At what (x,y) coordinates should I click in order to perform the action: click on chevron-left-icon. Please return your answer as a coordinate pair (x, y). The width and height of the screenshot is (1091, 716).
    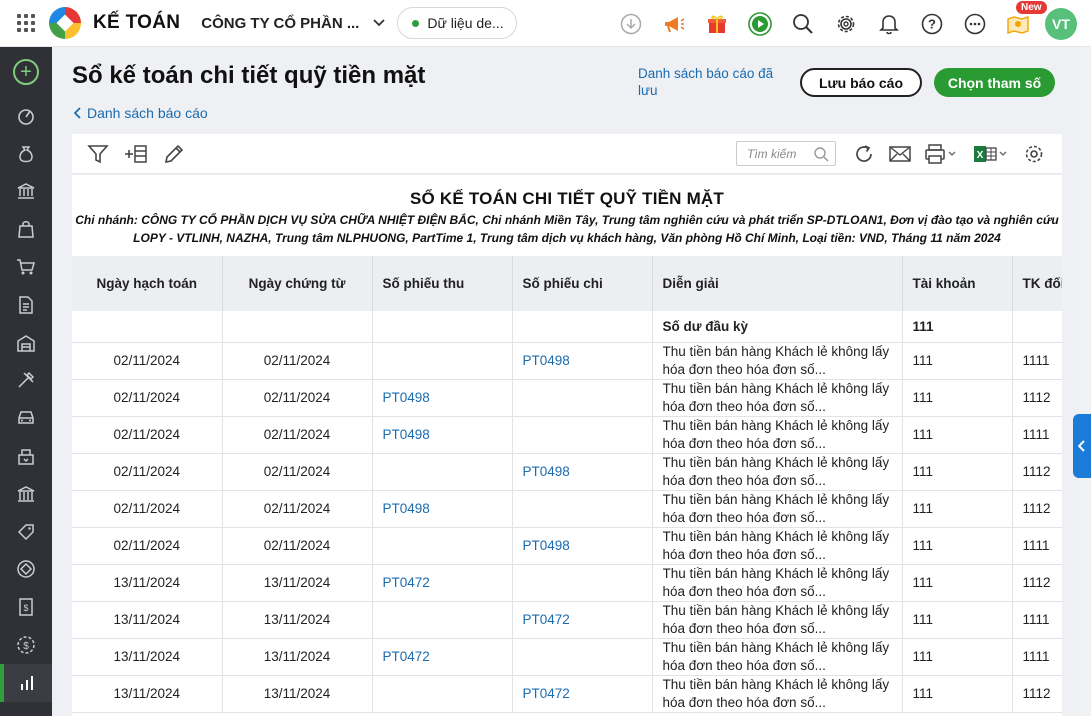
    Looking at the image, I should click on (77, 113).